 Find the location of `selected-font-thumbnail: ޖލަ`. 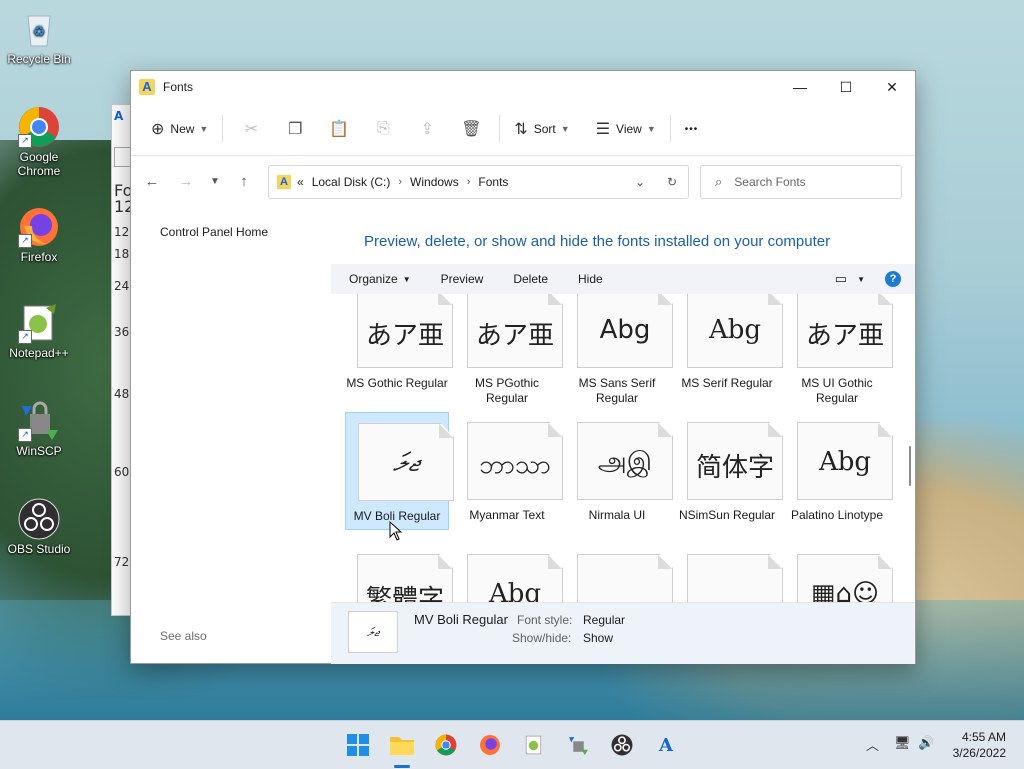

selected-font-thumbnail: ޖލަ is located at coordinates (373, 632).